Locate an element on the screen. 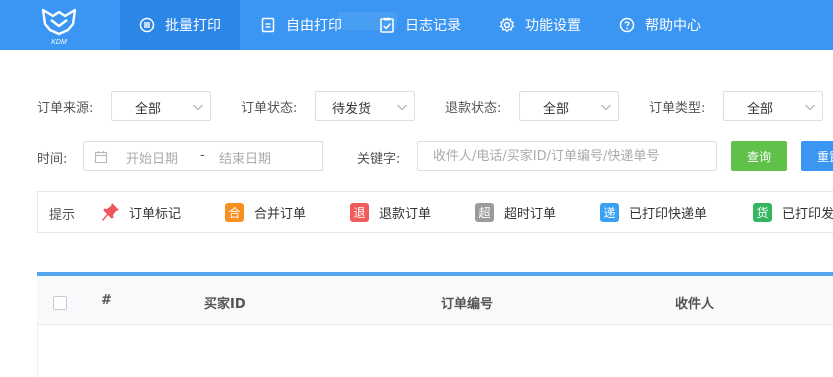  pushpin-icon is located at coordinates (110, 212).